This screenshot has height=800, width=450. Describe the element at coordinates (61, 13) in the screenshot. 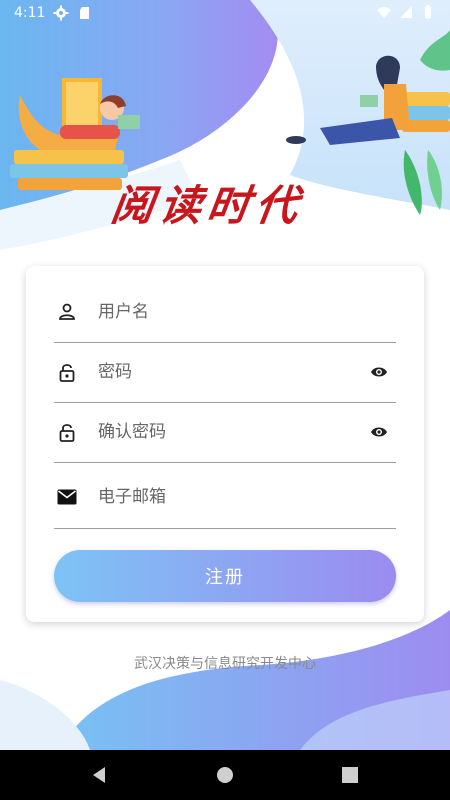

I see `settings-icon` at that location.